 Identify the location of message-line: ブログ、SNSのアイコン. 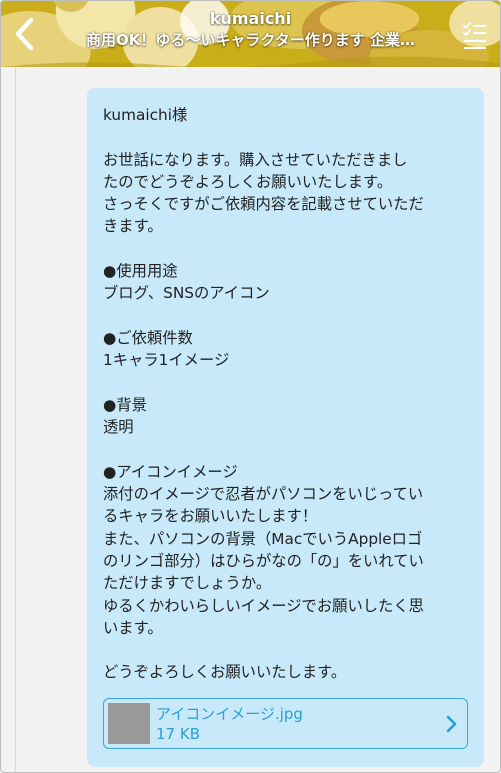
(186, 293).